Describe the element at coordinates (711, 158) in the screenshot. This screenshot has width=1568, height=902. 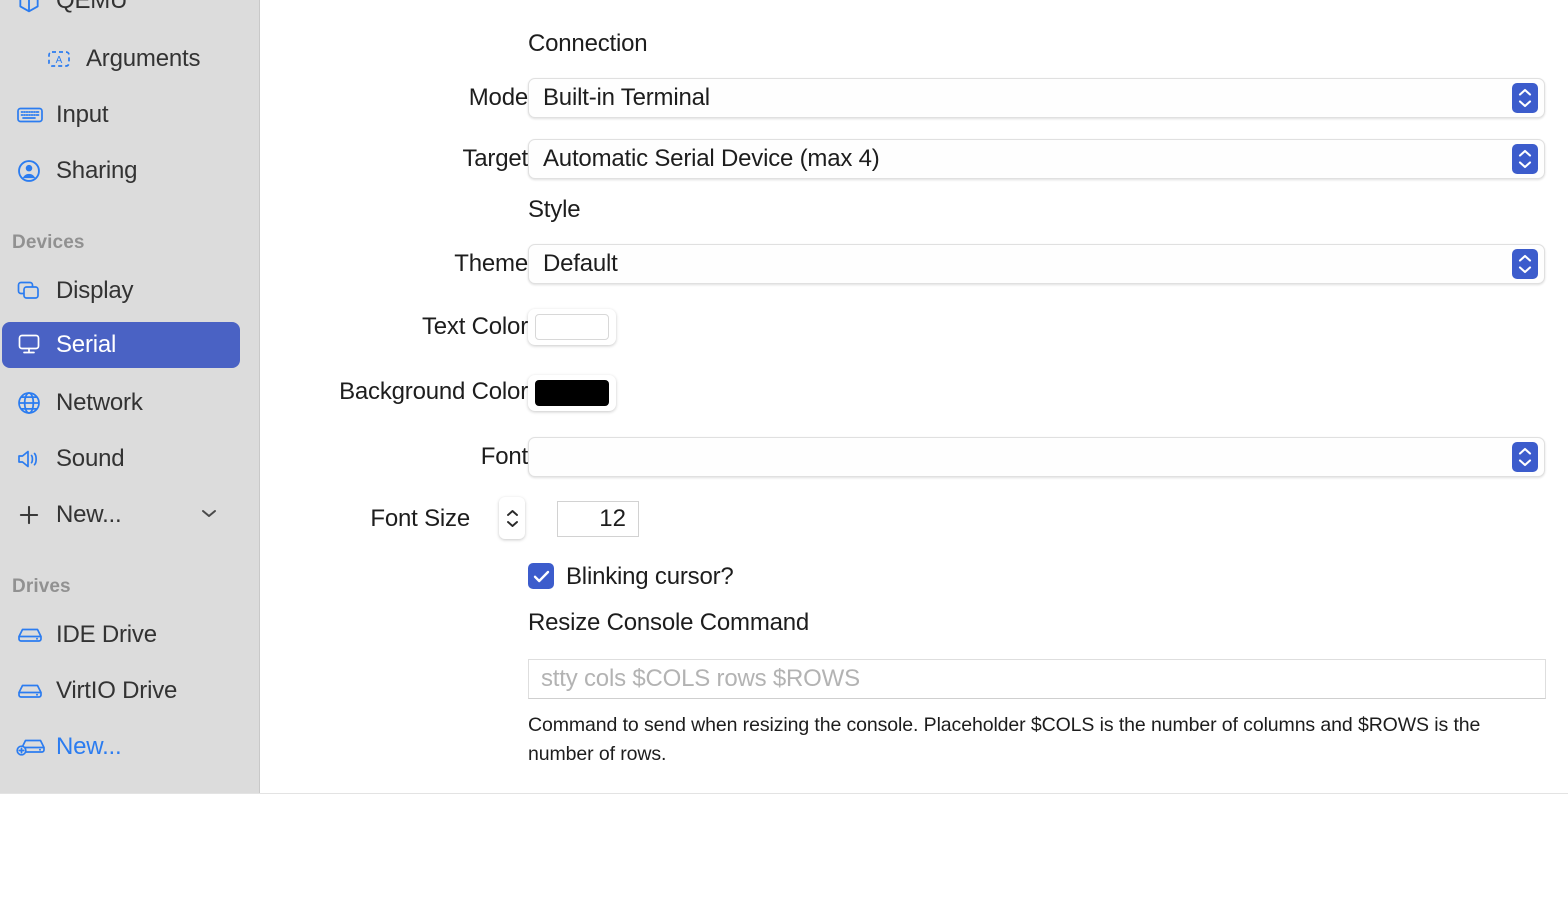
I see `target-value: Automatic Serial Device (max 4)` at that location.